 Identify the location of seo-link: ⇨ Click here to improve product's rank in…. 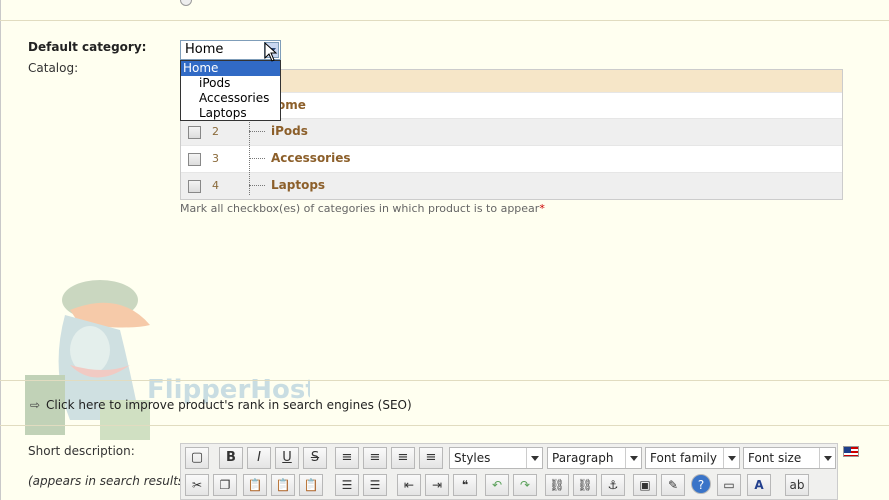
(221, 405).